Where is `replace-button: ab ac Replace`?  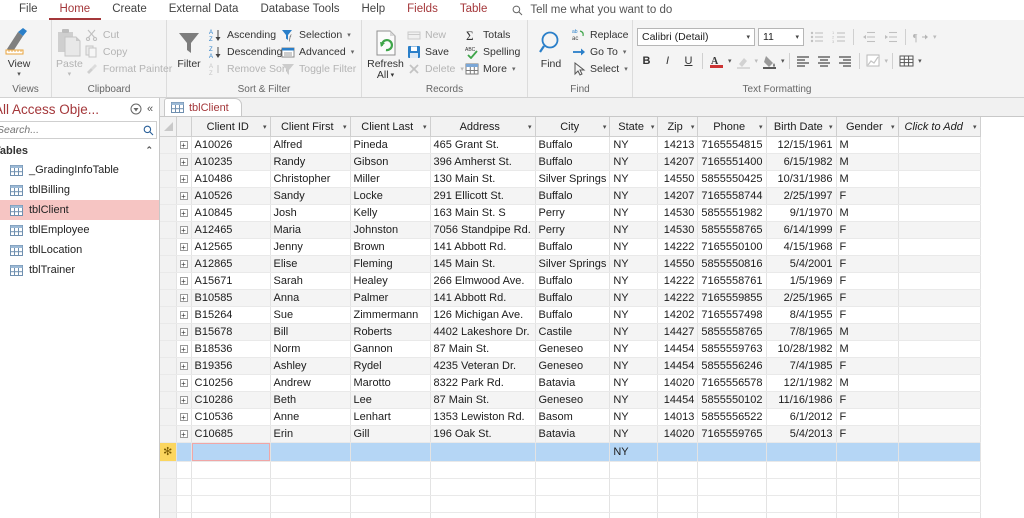
replace-button: ab ac Replace is located at coordinates (599, 34).